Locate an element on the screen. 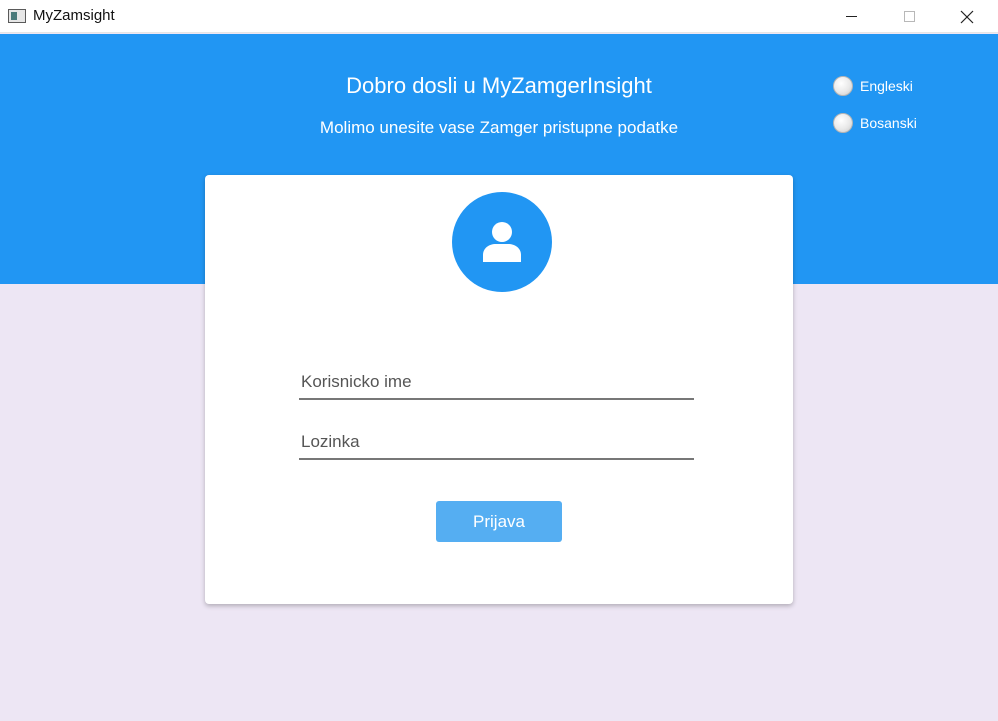 This screenshot has height=721, width=998. maximize-button is located at coordinates (909, 16).